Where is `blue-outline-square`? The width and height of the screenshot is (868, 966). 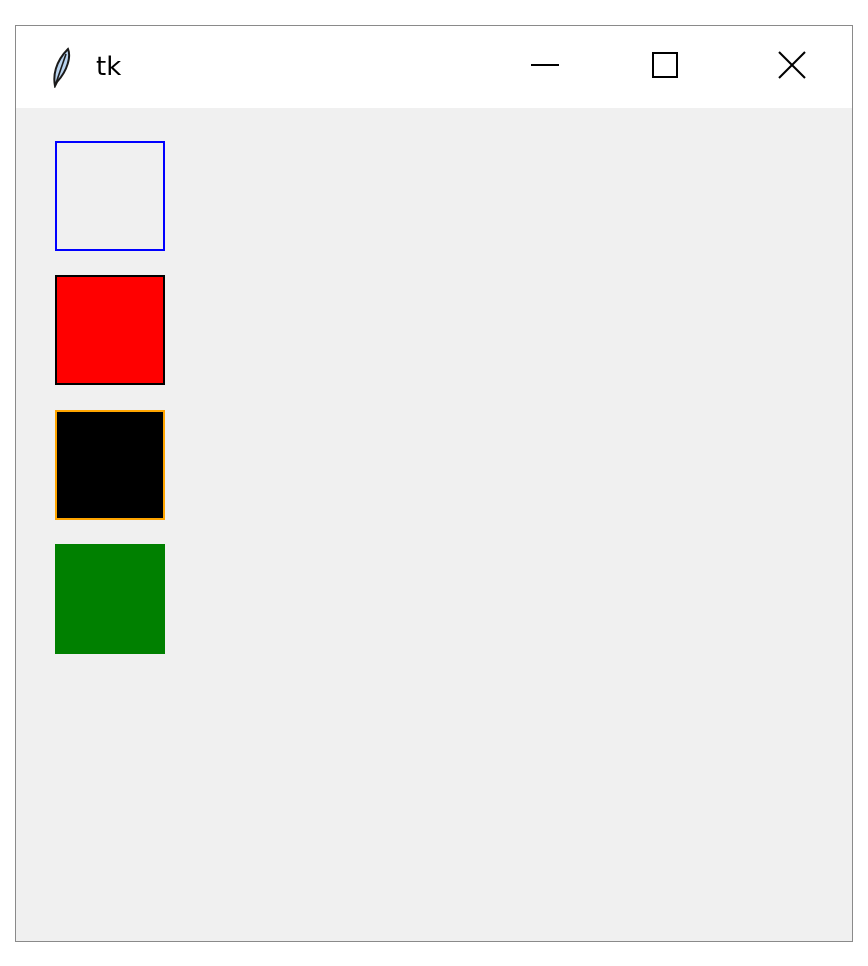 blue-outline-square is located at coordinates (110, 196).